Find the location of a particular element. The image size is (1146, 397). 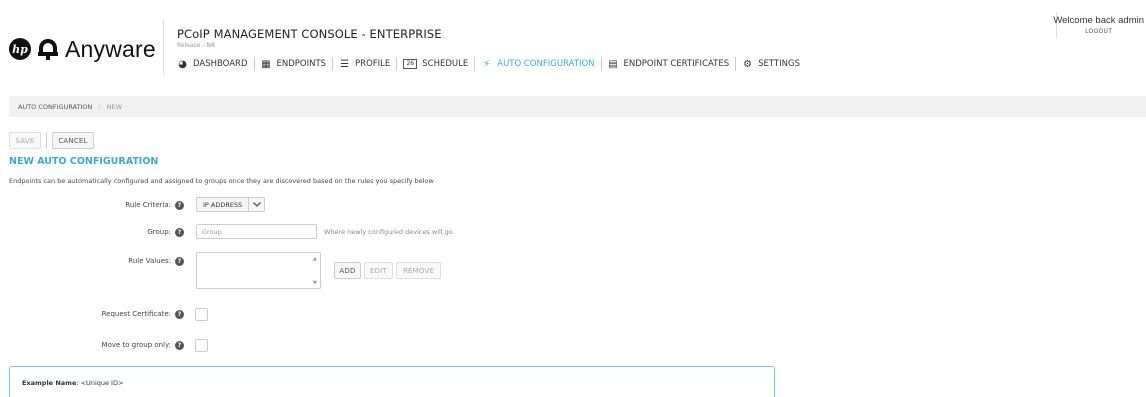

request-certificate-label: Request Certificate: is located at coordinates (136, 314).